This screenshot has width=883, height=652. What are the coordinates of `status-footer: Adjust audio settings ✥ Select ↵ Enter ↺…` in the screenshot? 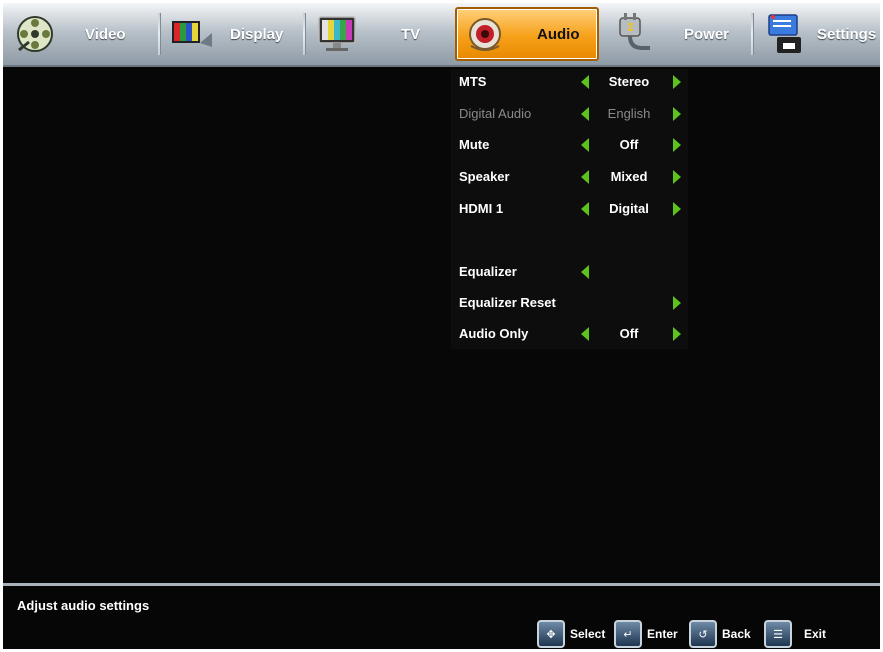 It's located at (441, 616).